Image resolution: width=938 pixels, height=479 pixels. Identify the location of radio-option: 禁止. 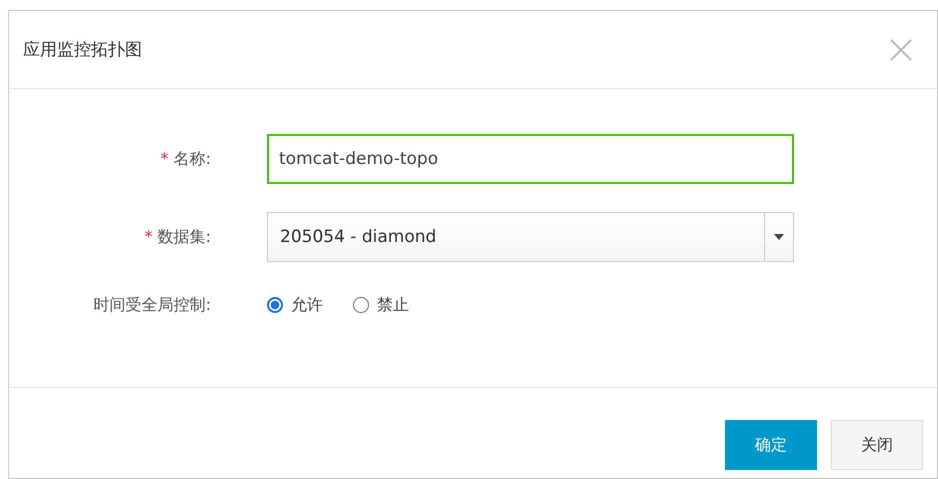
(381, 305).